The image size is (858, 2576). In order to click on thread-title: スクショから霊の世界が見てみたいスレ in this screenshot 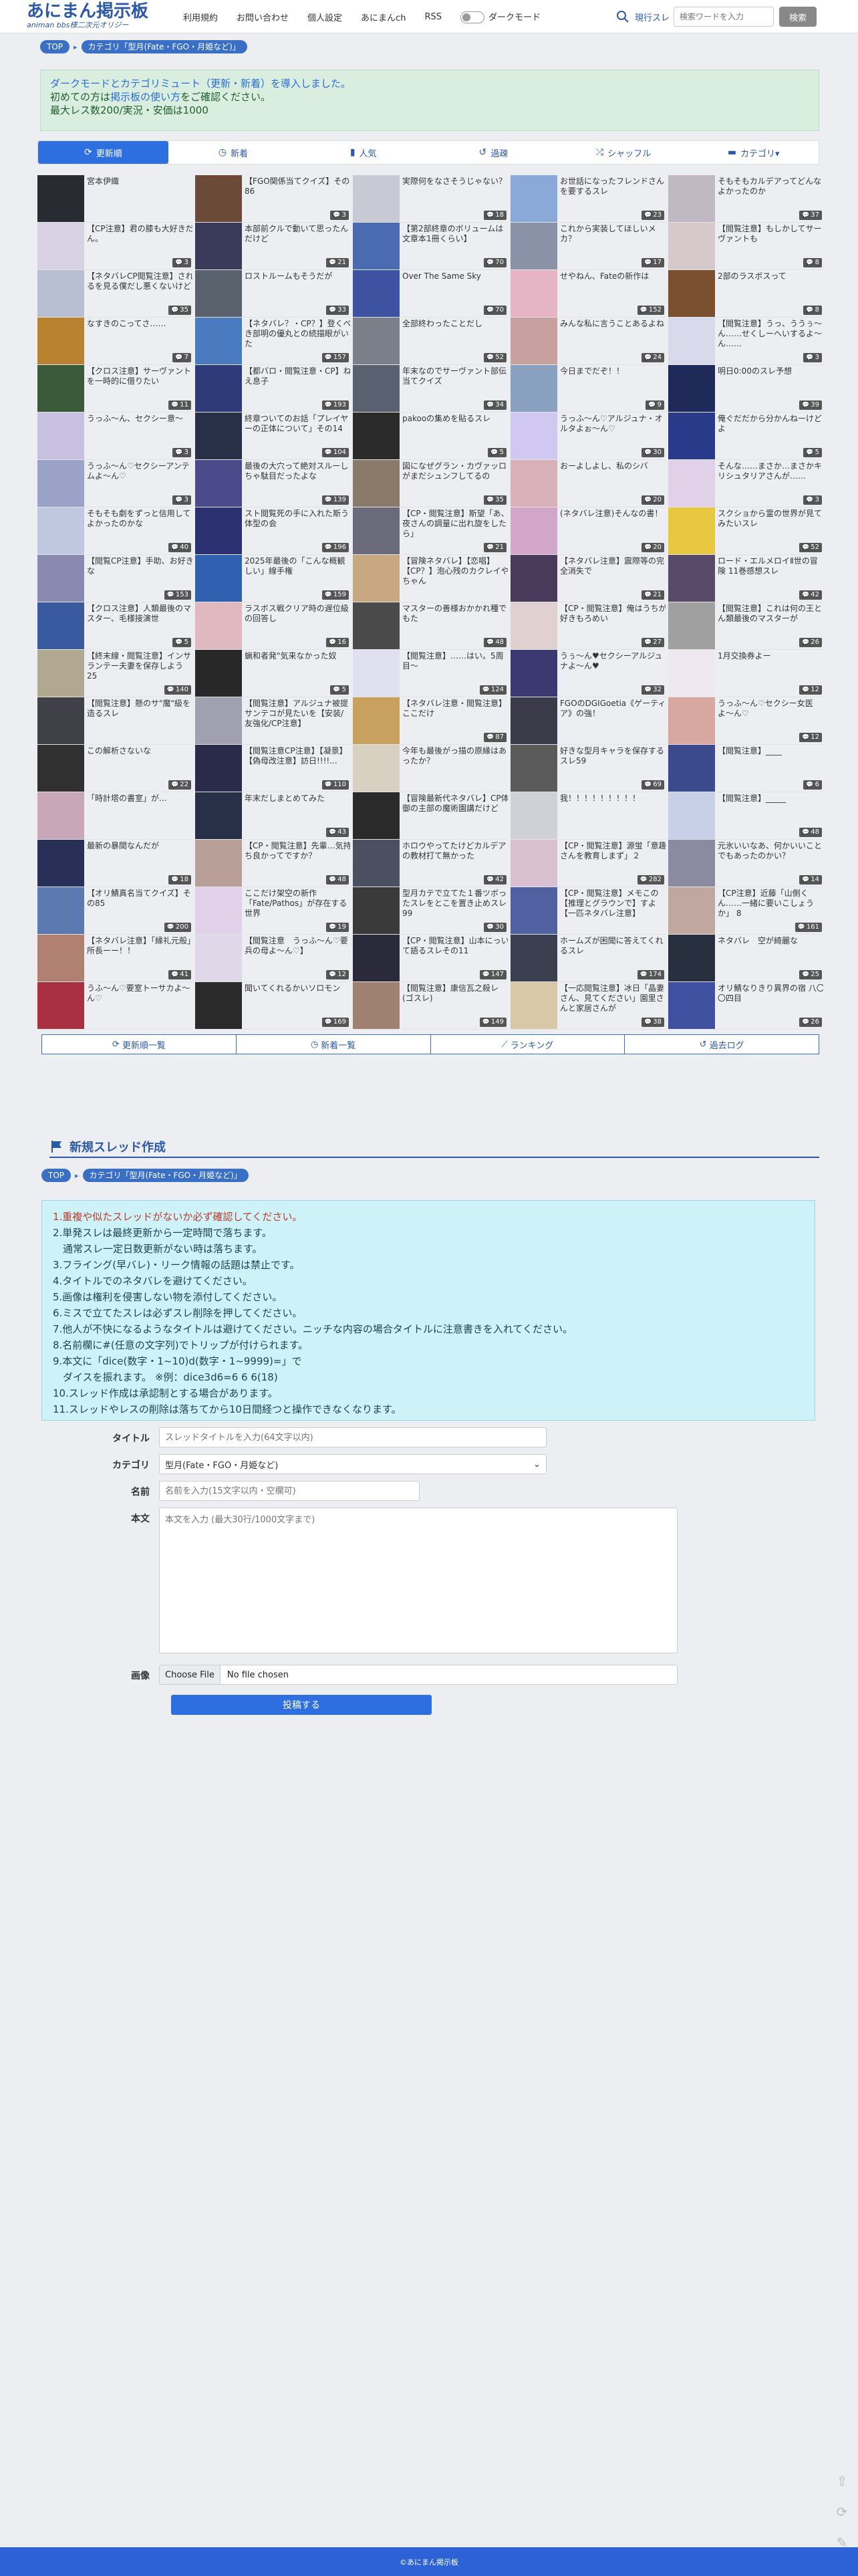, I will do `click(771, 519)`.